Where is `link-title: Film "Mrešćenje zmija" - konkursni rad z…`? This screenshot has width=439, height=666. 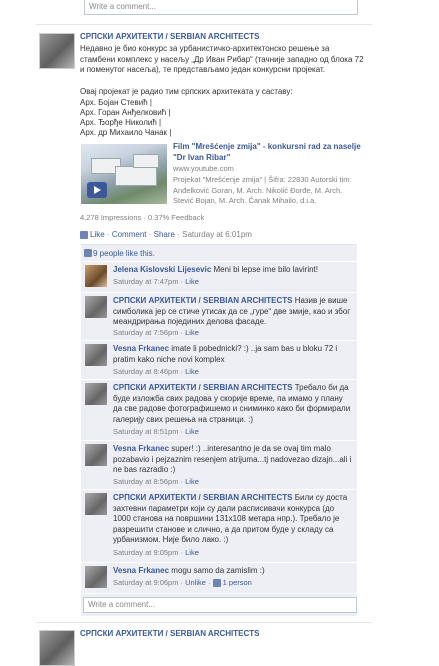
link-title: Film "Mrešćenje zmija" - konkursni rad z… is located at coordinates (268, 152).